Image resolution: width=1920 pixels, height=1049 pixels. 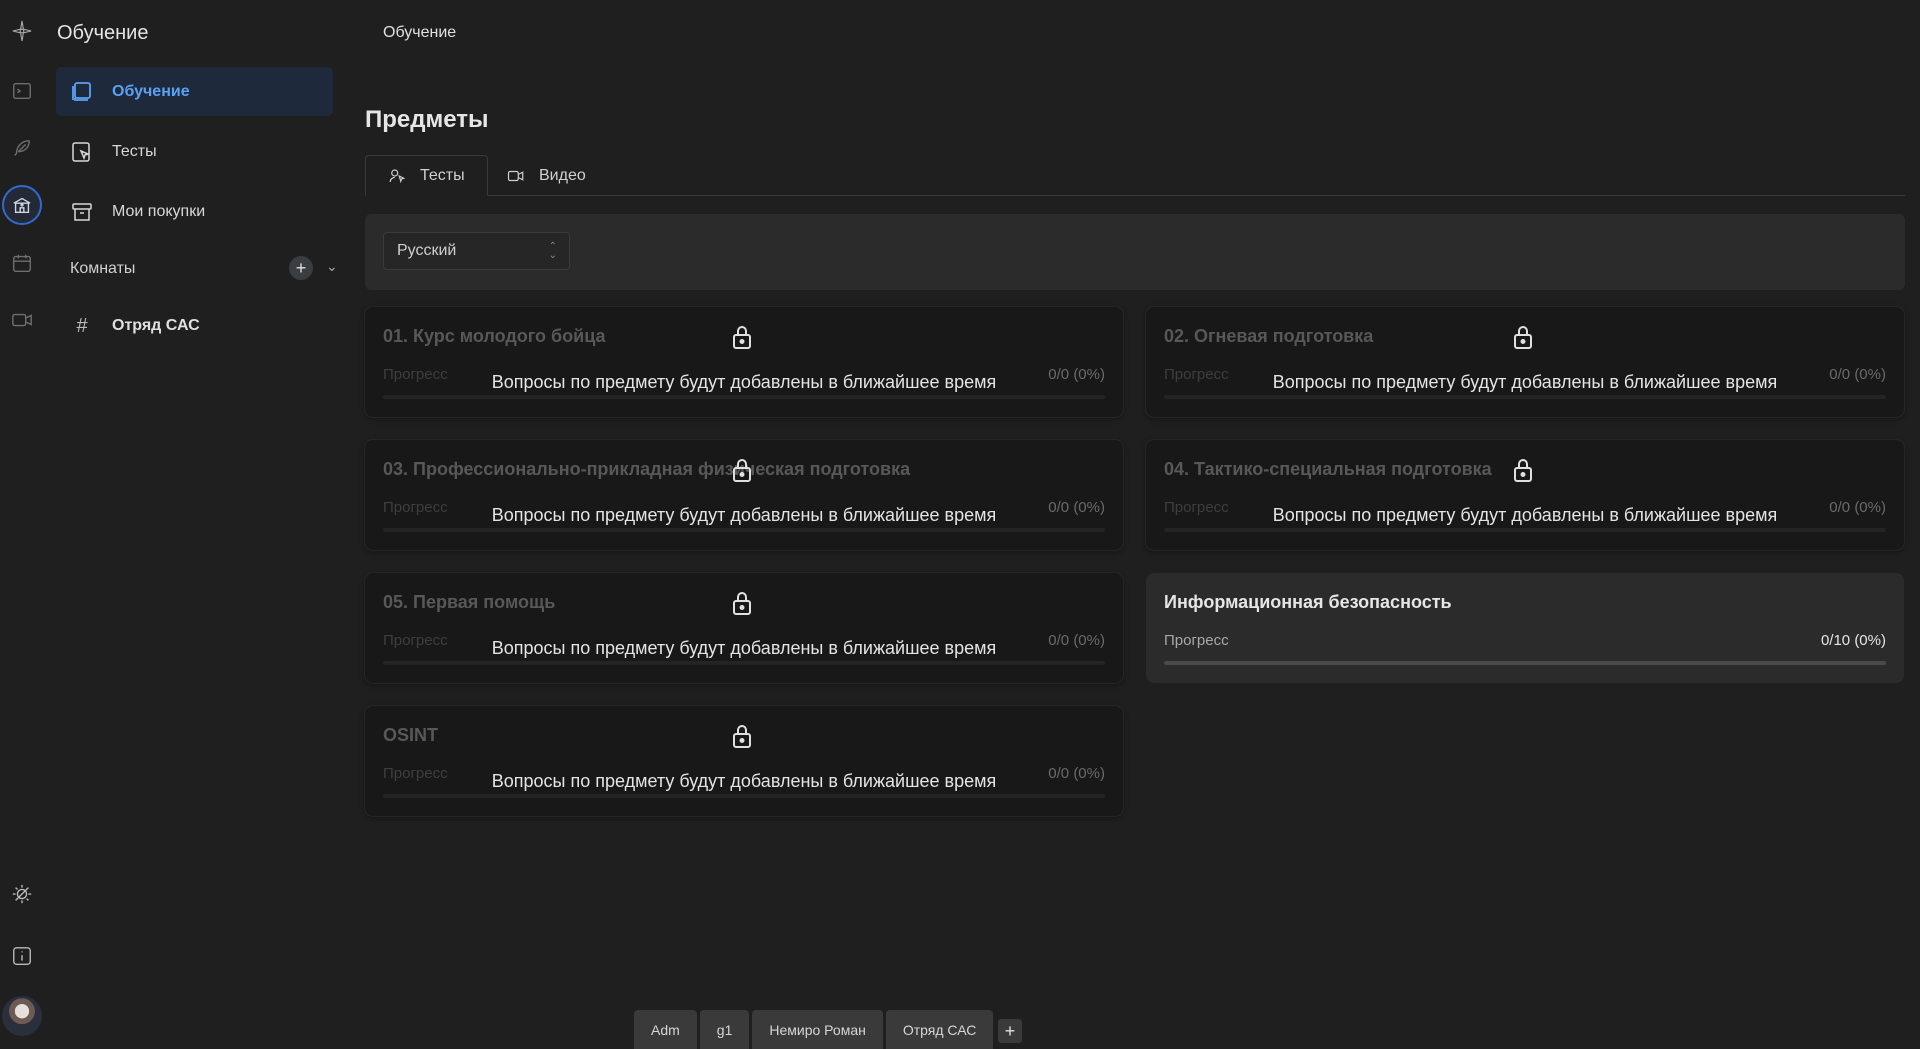 I want to click on breadcrumb: Обучение, so click(x=420, y=32).